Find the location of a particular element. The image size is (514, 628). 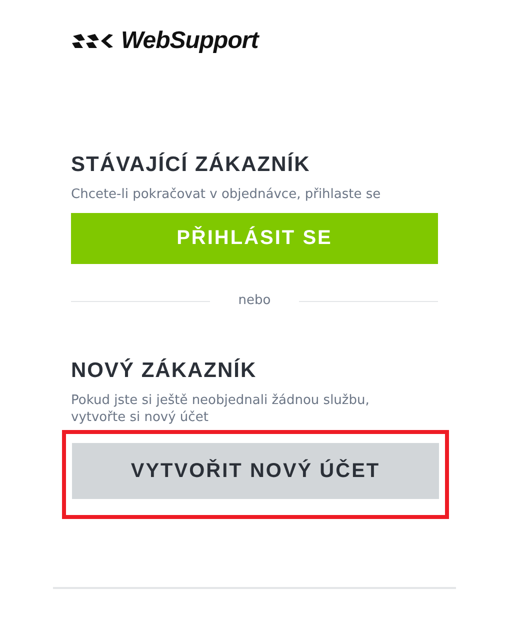

section-heading: STÁVAJÍCÍ ZÁKAZNÍK is located at coordinates (191, 165).